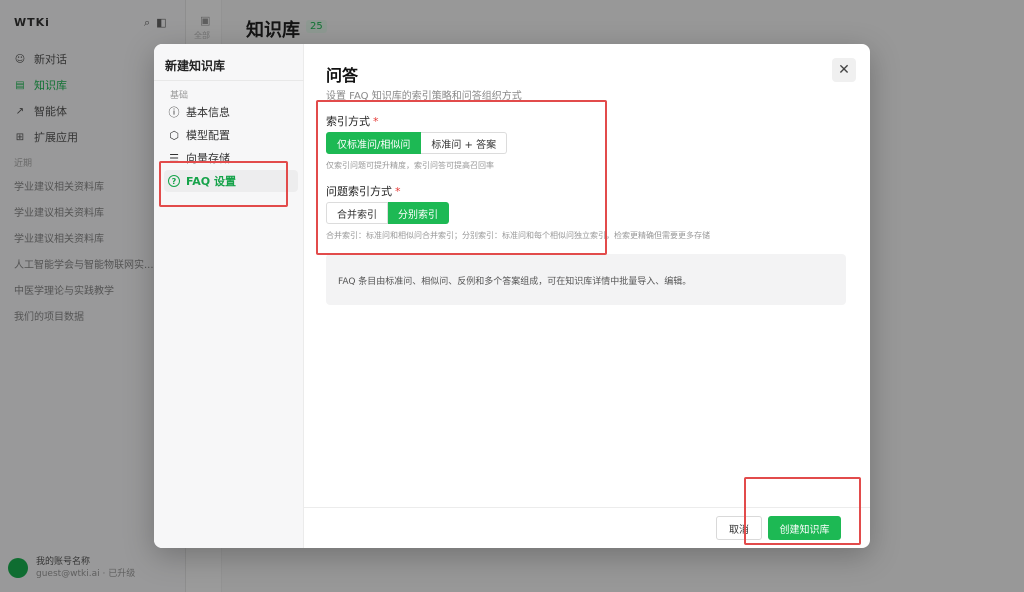  Describe the element at coordinates (174, 181) in the screenshot. I see `help-circle-icon: ?` at that location.